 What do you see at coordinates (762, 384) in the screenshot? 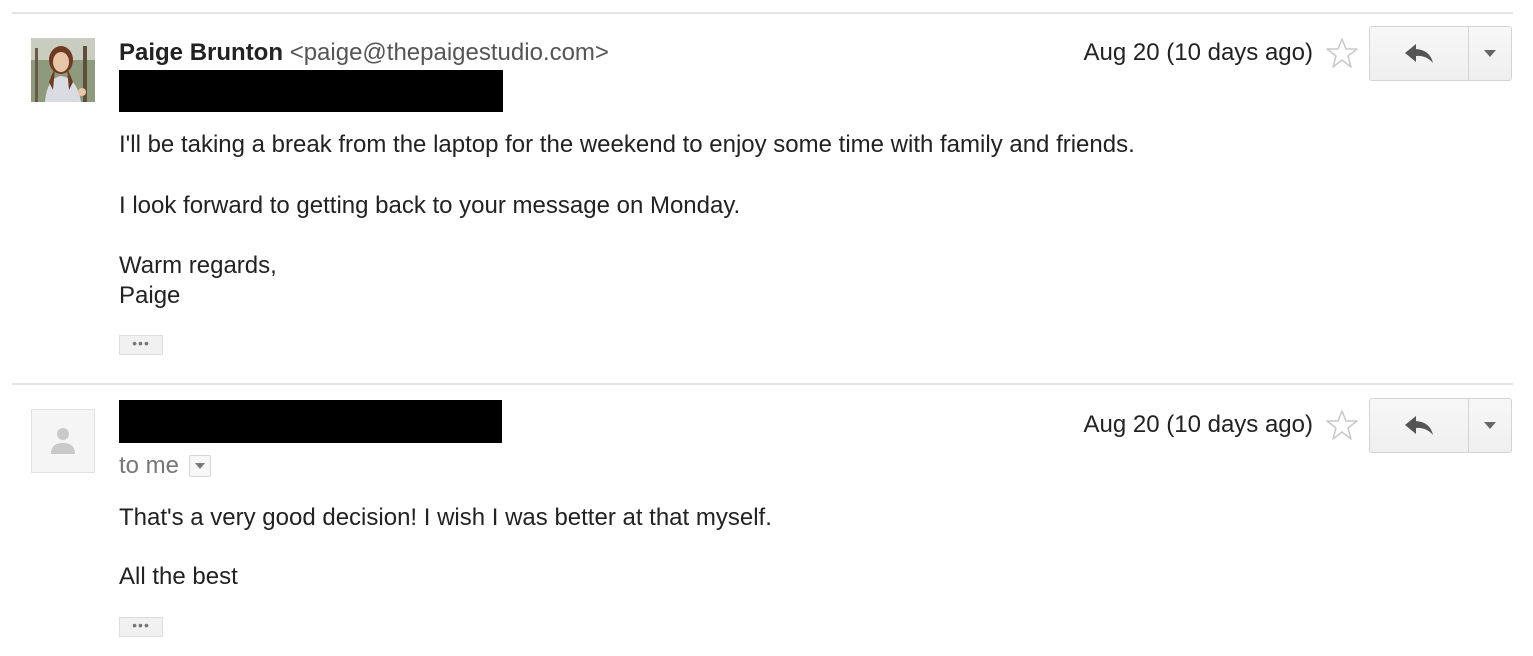
I see `message-divider` at bounding box center [762, 384].